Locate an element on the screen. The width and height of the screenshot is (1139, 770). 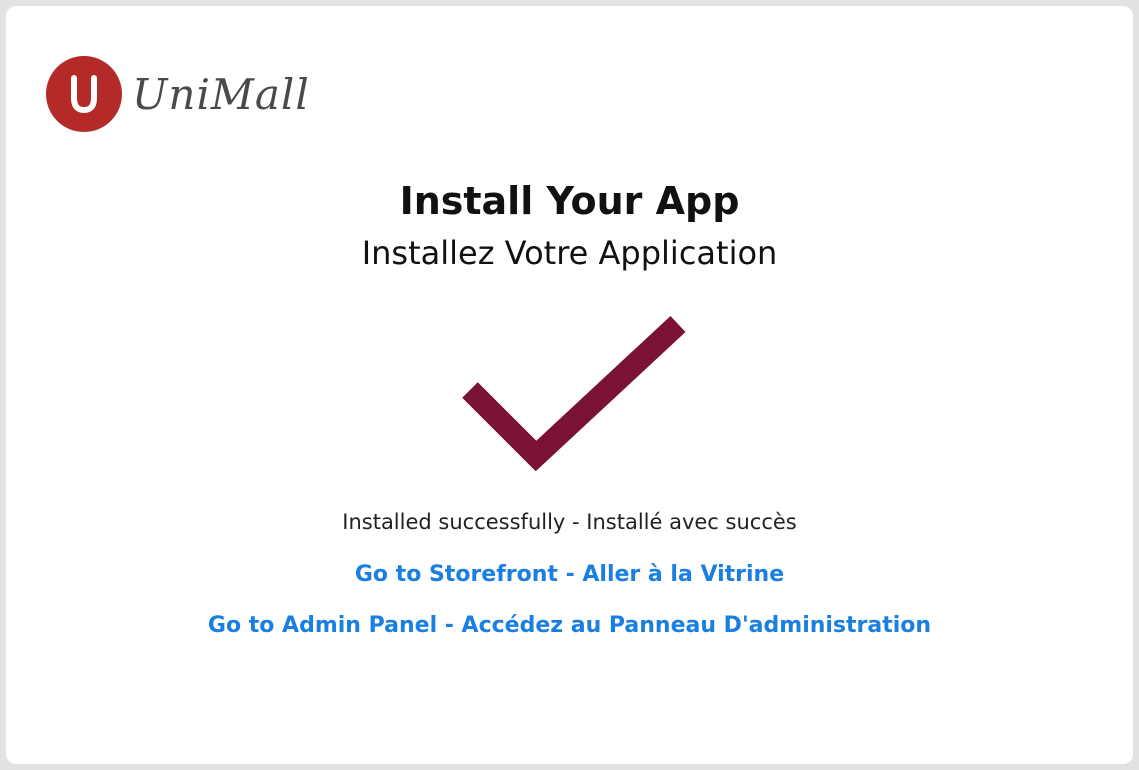
logo-mark-icon is located at coordinates (84, 94).